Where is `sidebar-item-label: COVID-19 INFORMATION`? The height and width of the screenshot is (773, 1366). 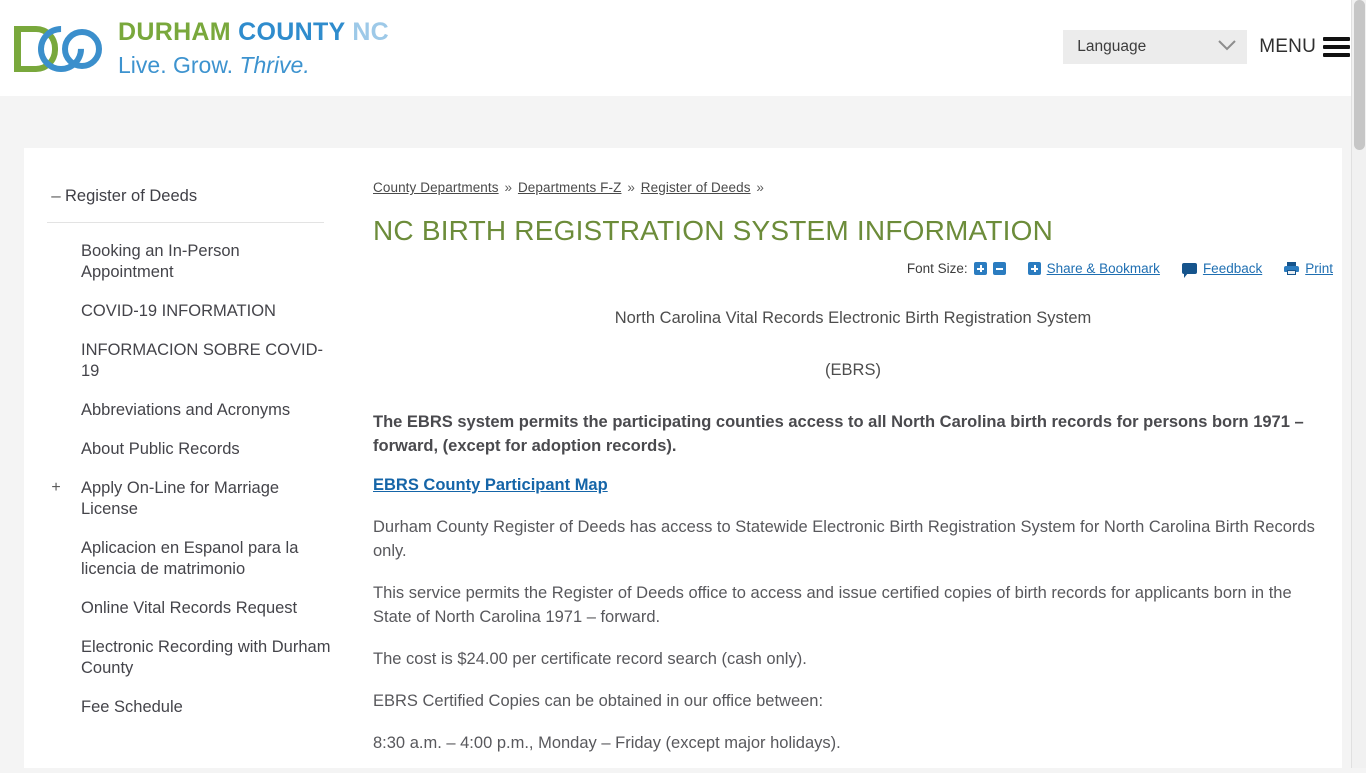 sidebar-item-label: COVID-19 INFORMATION is located at coordinates (178, 311).